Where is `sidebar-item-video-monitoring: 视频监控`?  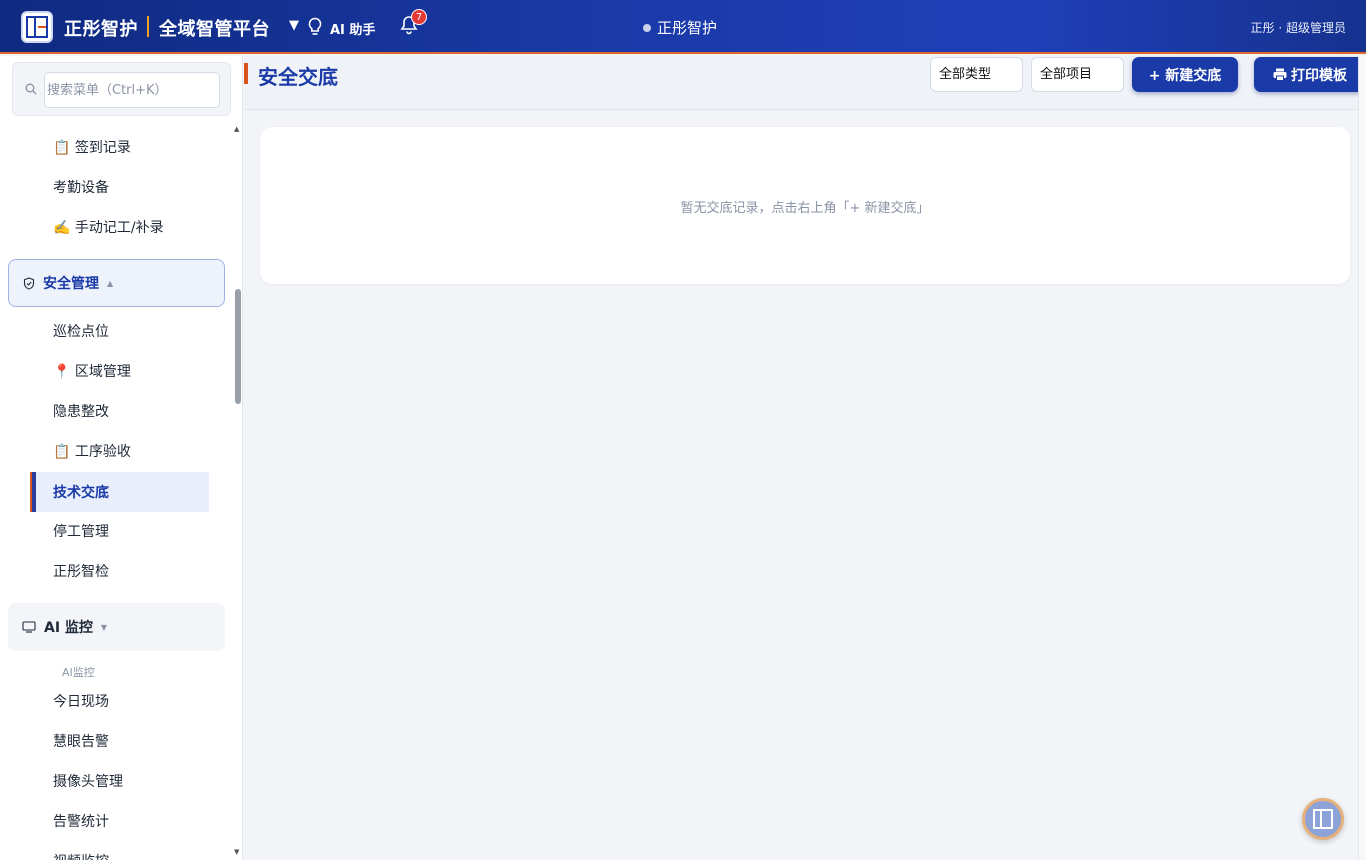 sidebar-item-video-monitoring: 视频监控 is located at coordinates (81, 856).